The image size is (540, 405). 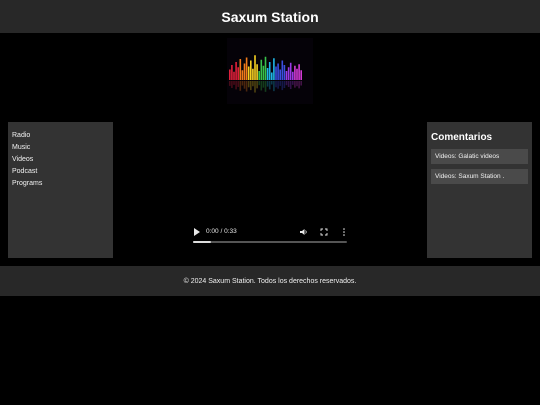 What do you see at coordinates (221, 231) in the screenshot?
I see `time-display: 0:00 / 0:33` at bounding box center [221, 231].